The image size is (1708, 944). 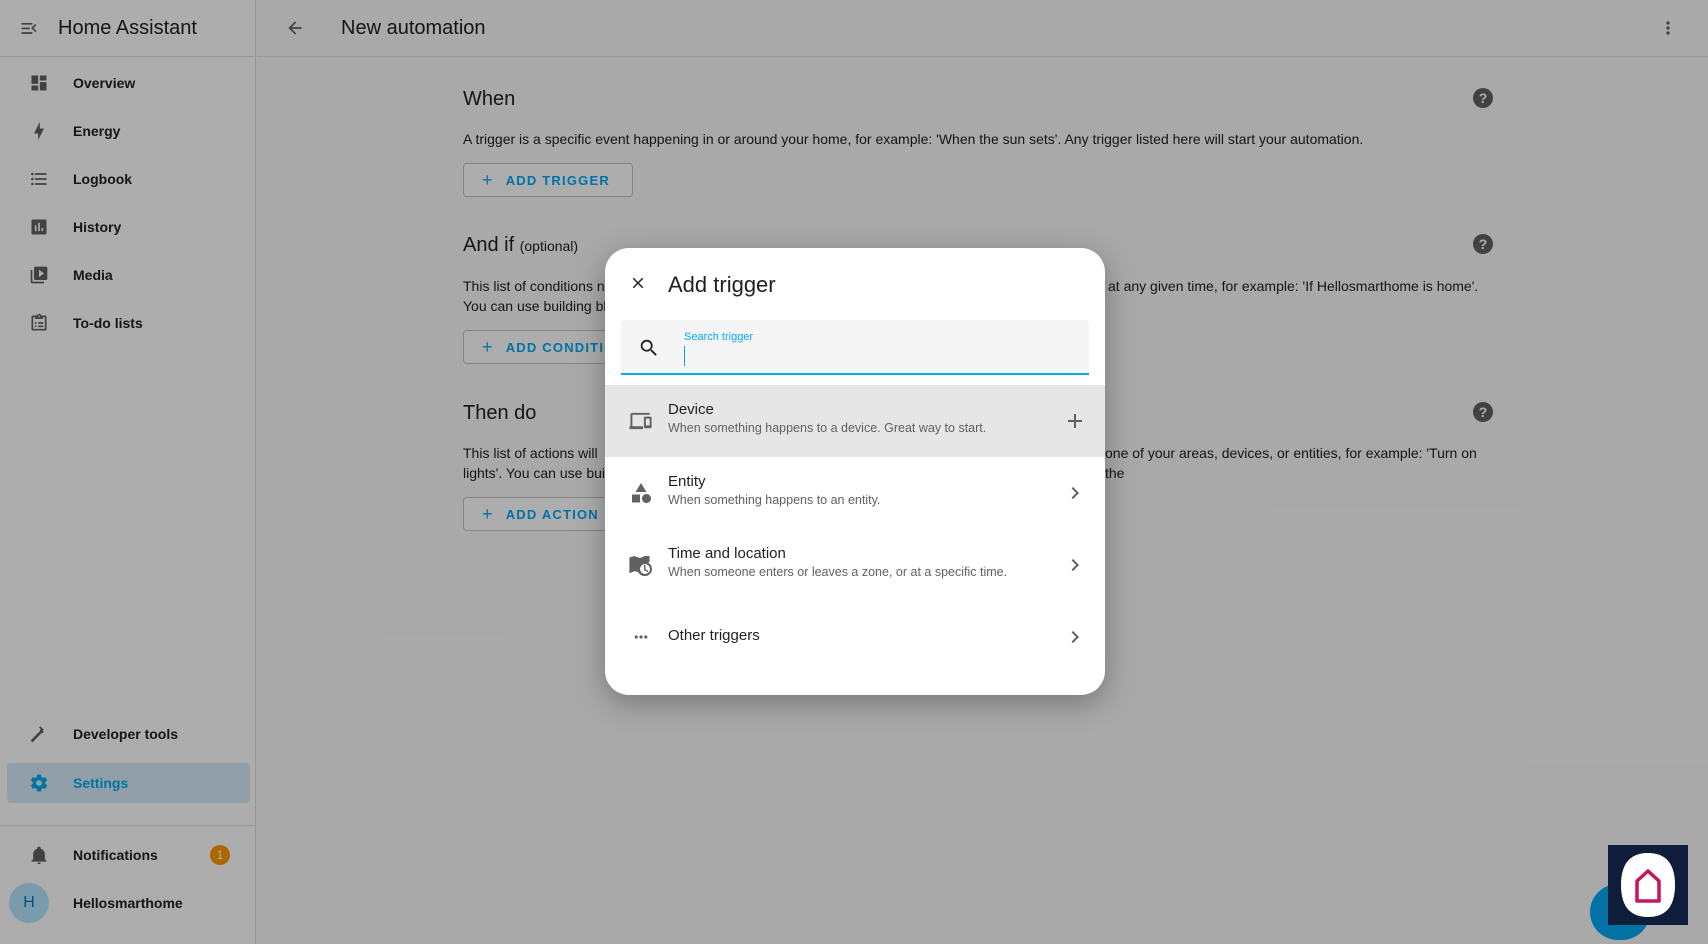 I want to click on trigger-item-other-triggers: Other triggers, so click(x=855, y=637).